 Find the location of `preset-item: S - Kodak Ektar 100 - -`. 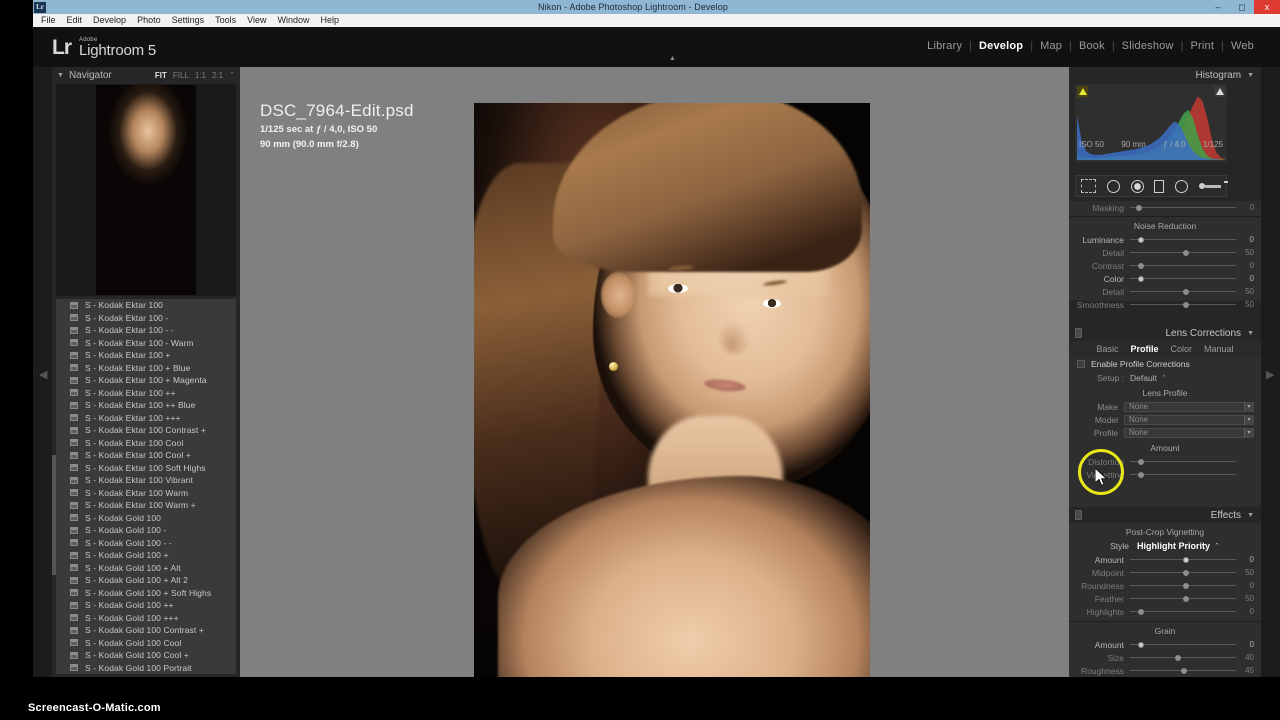

preset-item: S - Kodak Ektar 100 - - is located at coordinates (146, 330).